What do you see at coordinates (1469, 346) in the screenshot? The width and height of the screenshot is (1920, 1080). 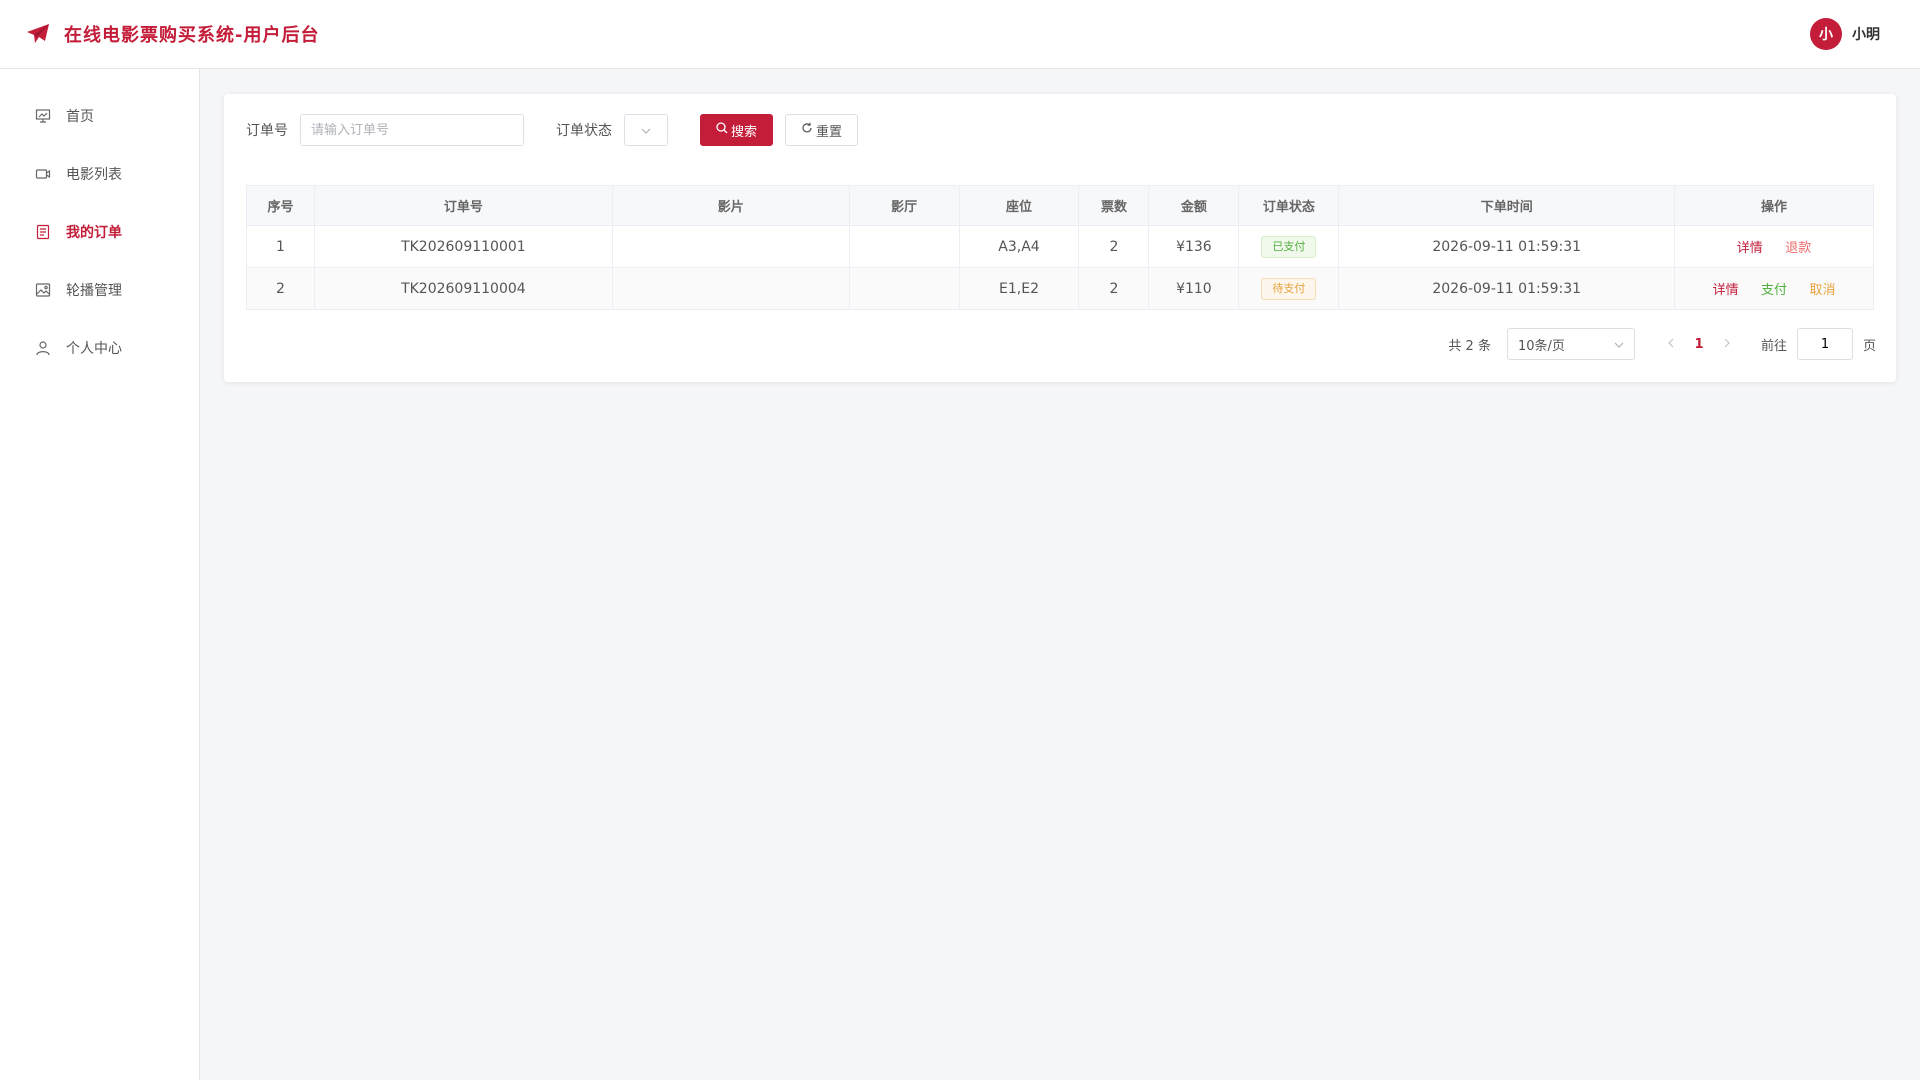 I see `total-count: 共 2 条` at bounding box center [1469, 346].